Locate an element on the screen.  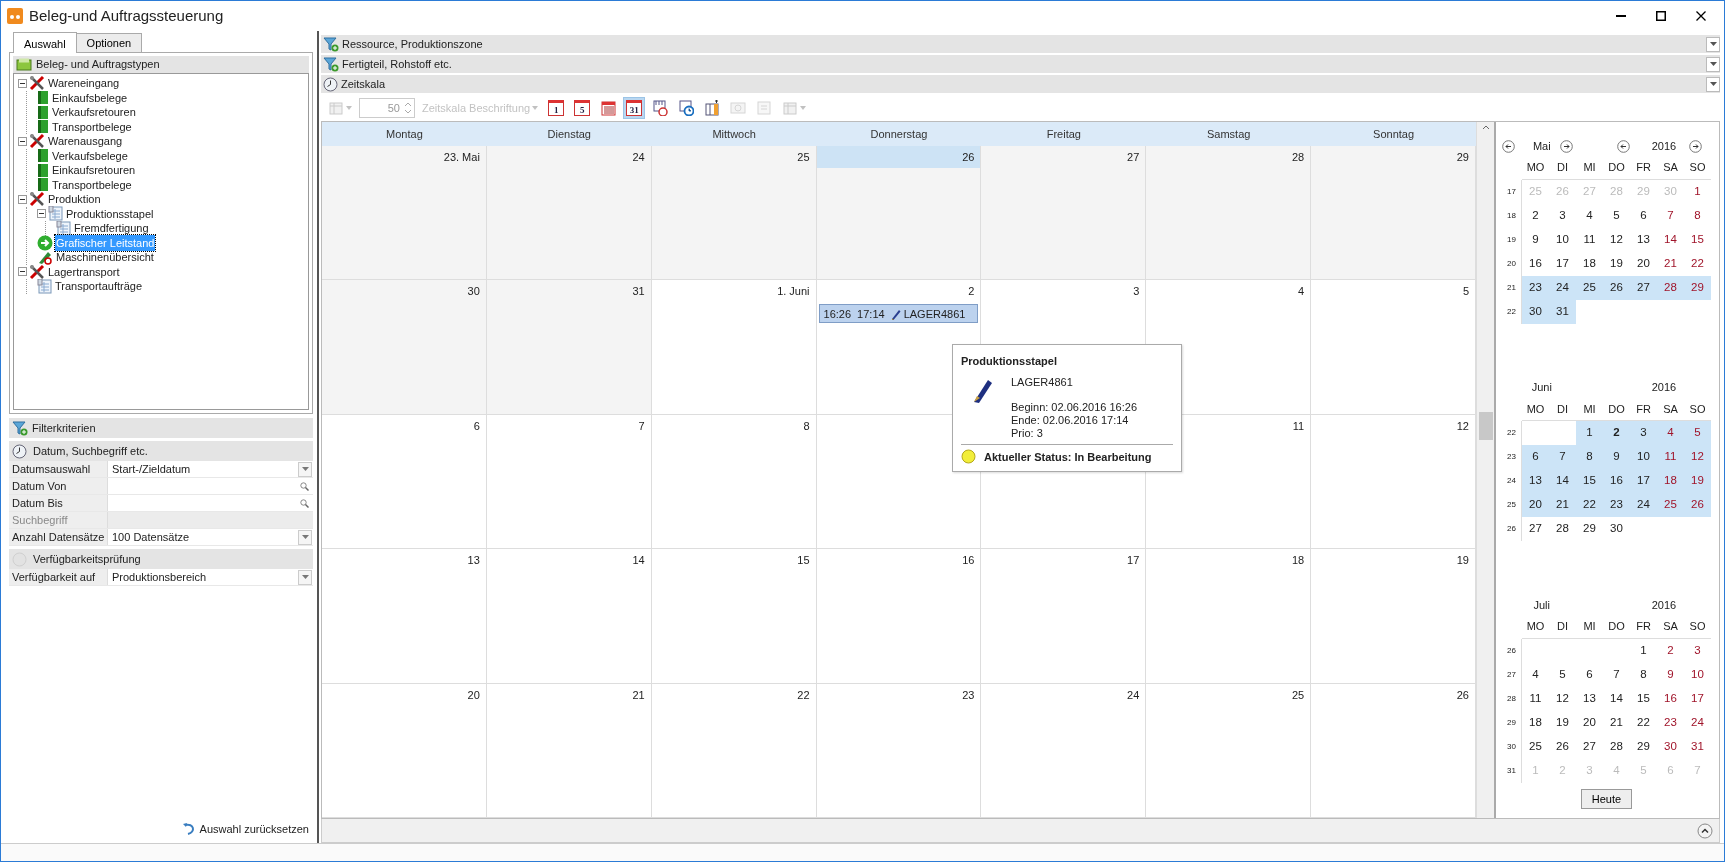
calendar-day: 24 is located at coordinates (1697, 722).